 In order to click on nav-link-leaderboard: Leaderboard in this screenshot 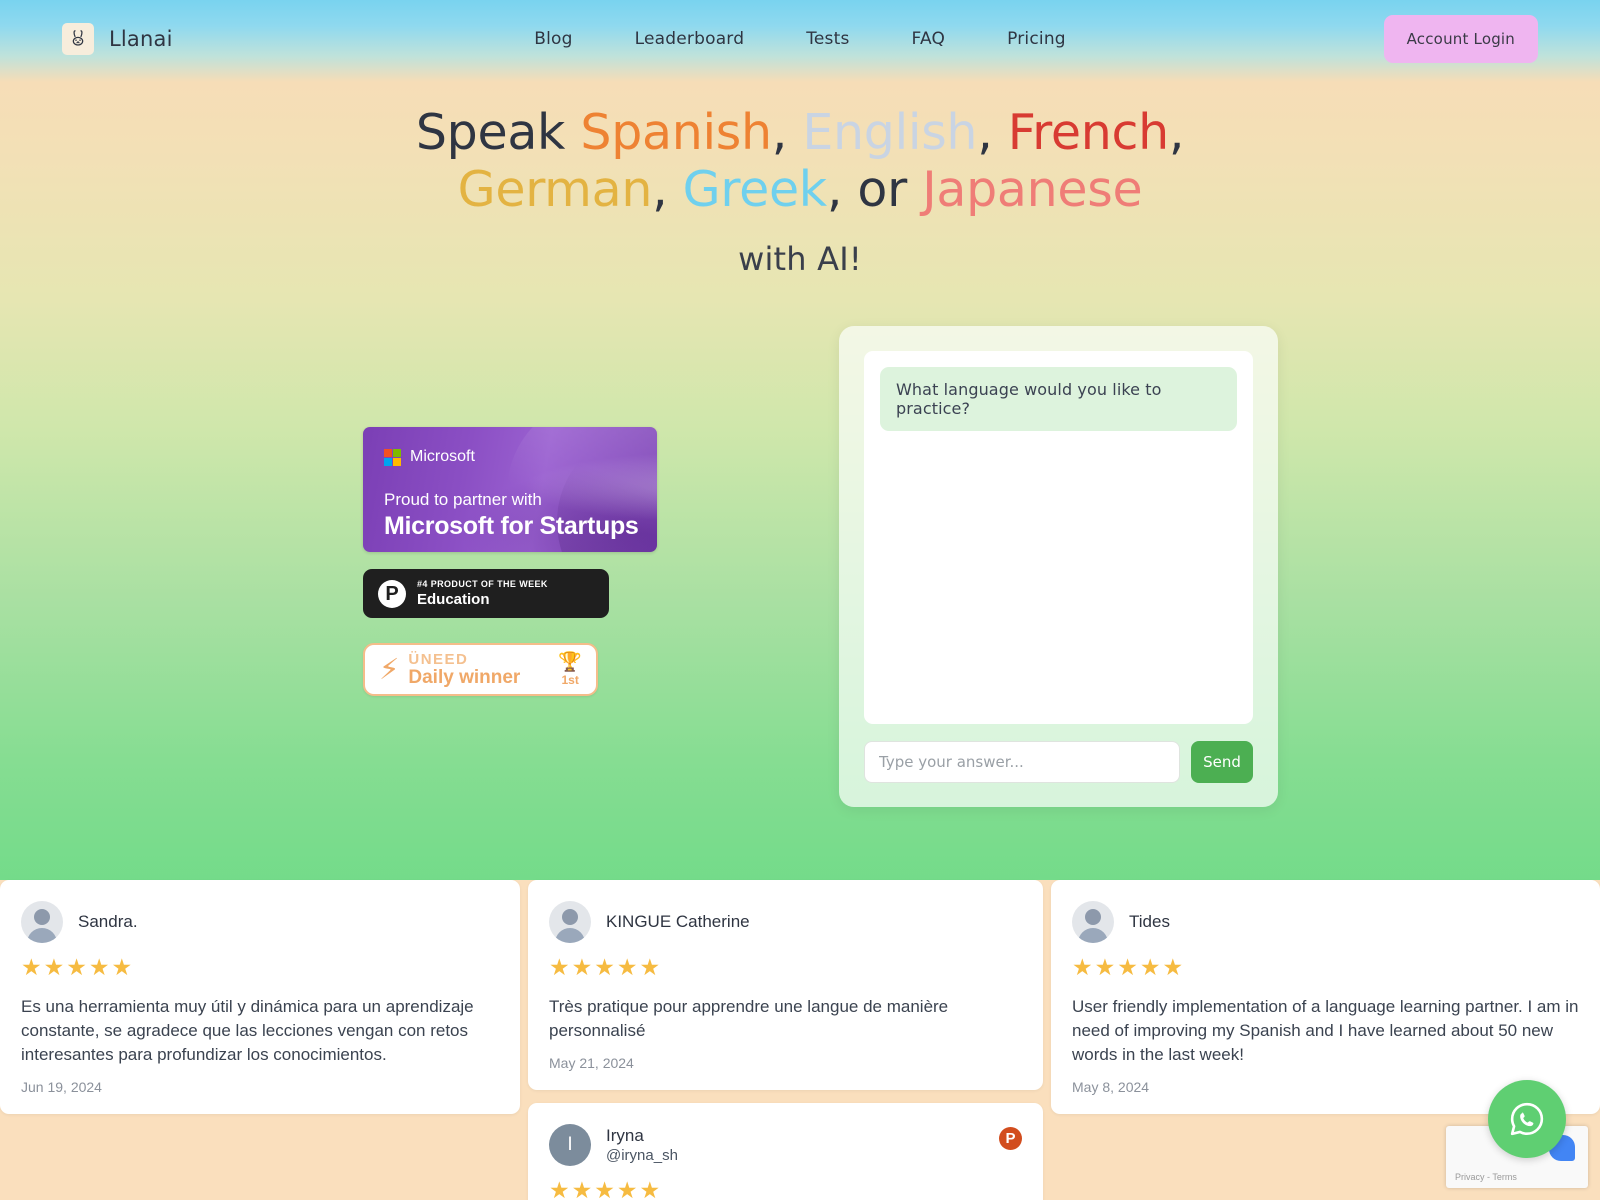, I will do `click(690, 39)`.